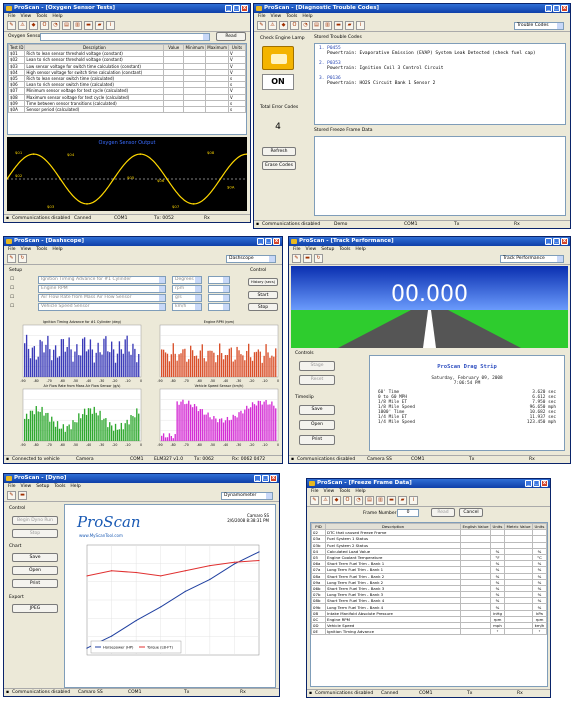  I want to click on table-row: $0A Sensor period (calculated) s, so click(126, 109).